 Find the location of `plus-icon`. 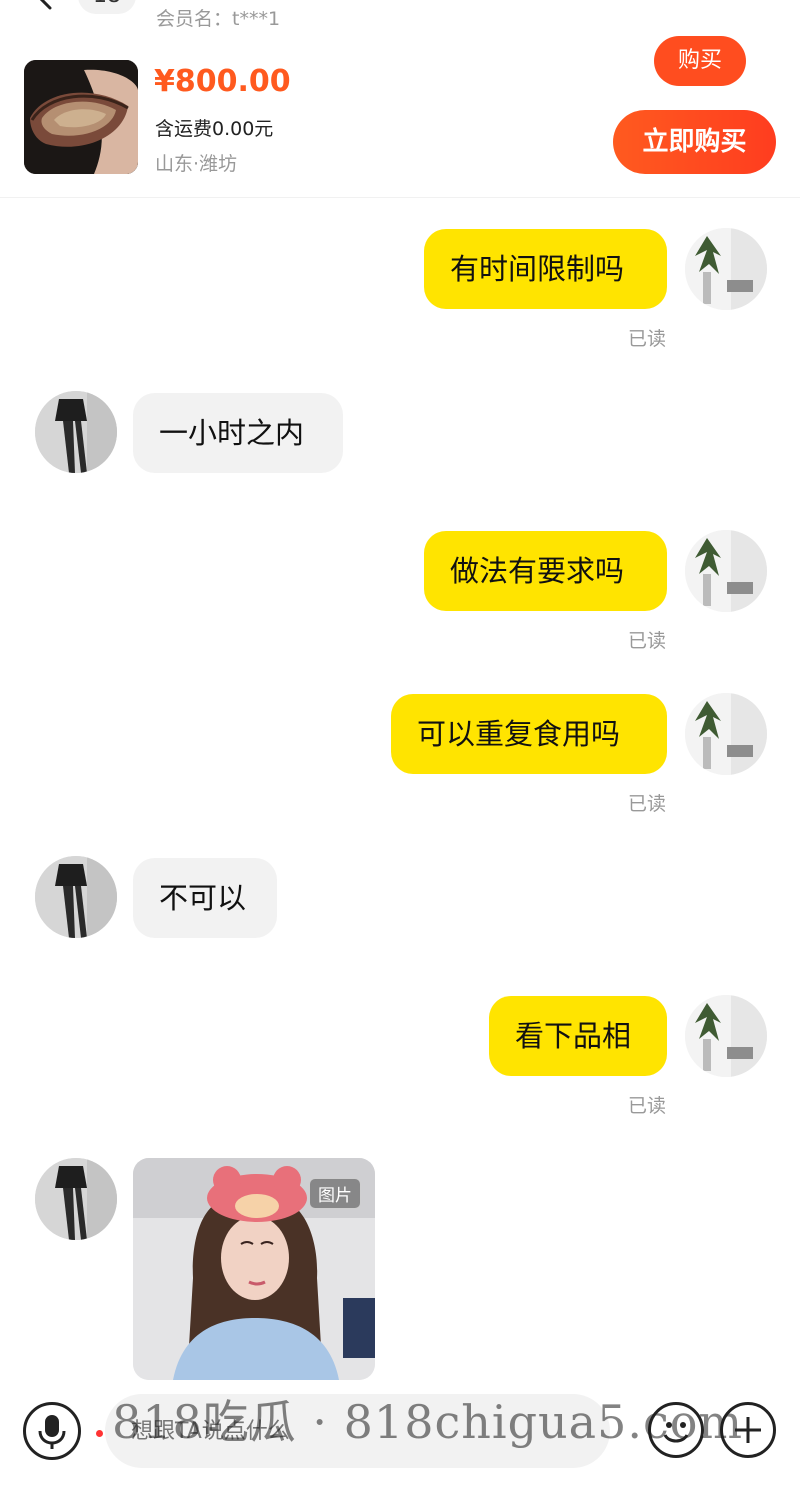

plus-icon is located at coordinates (748, 1430).